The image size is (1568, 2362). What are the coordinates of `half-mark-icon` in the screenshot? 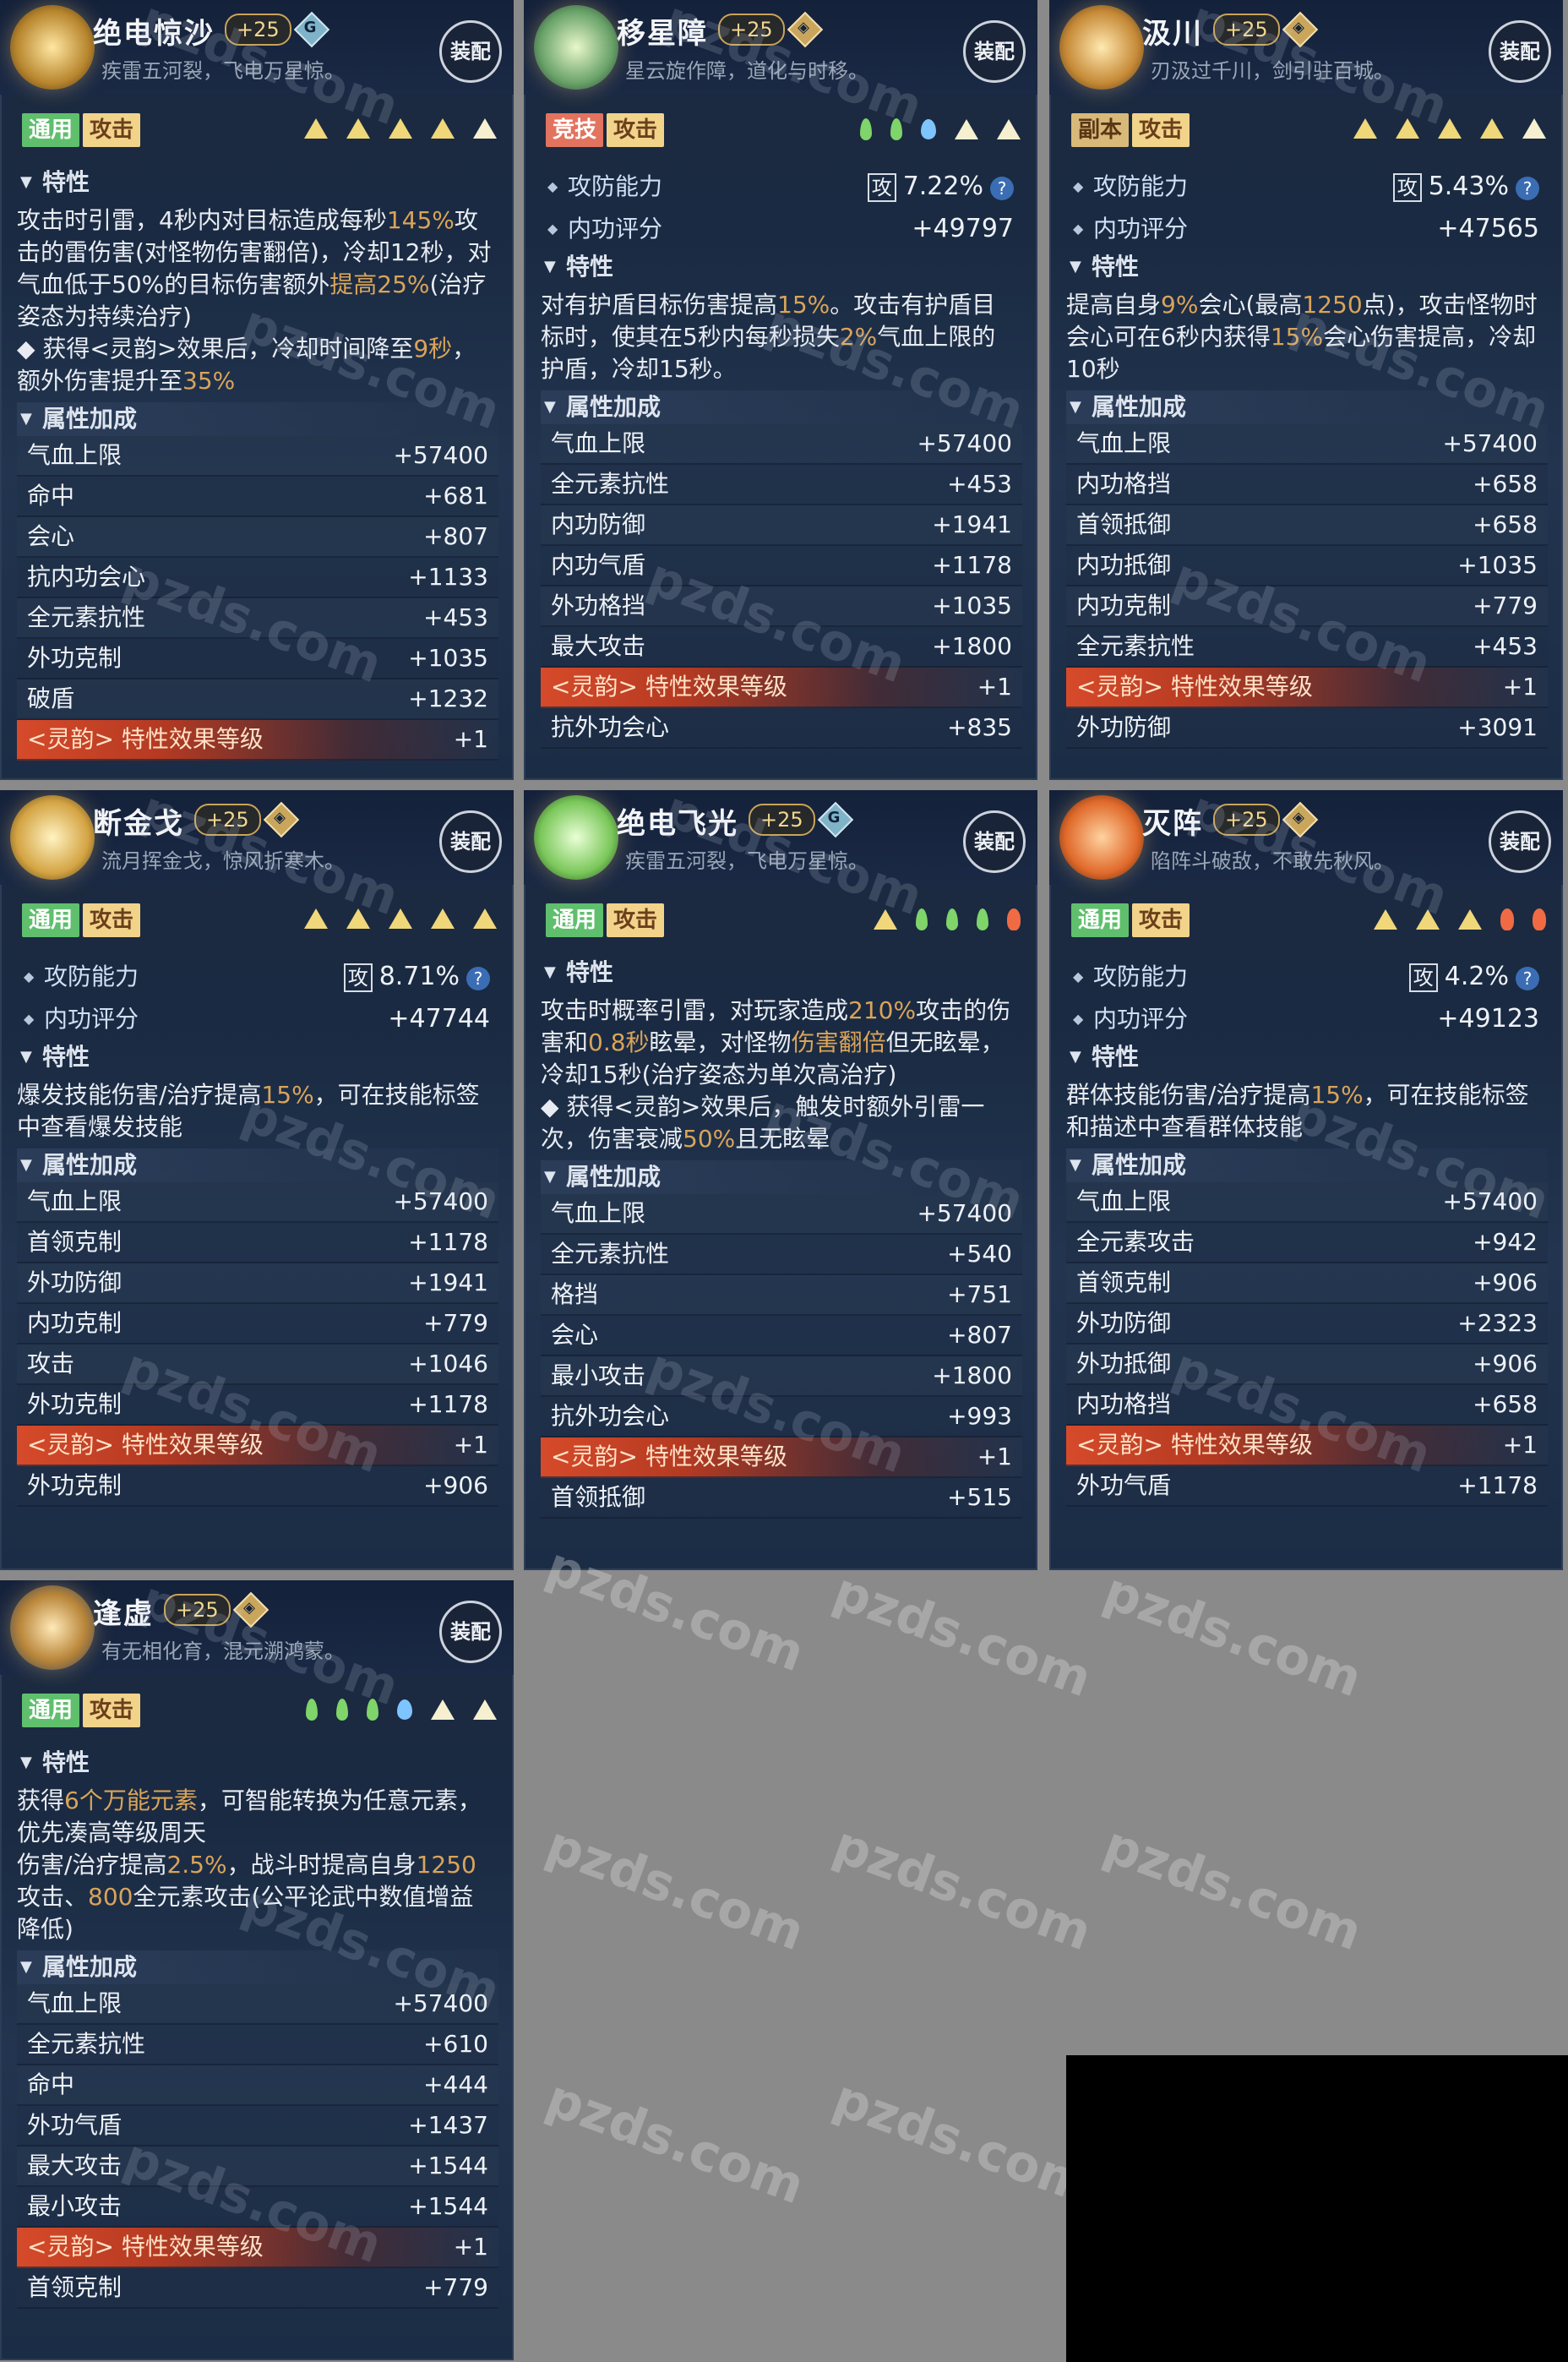 It's located at (966, 129).